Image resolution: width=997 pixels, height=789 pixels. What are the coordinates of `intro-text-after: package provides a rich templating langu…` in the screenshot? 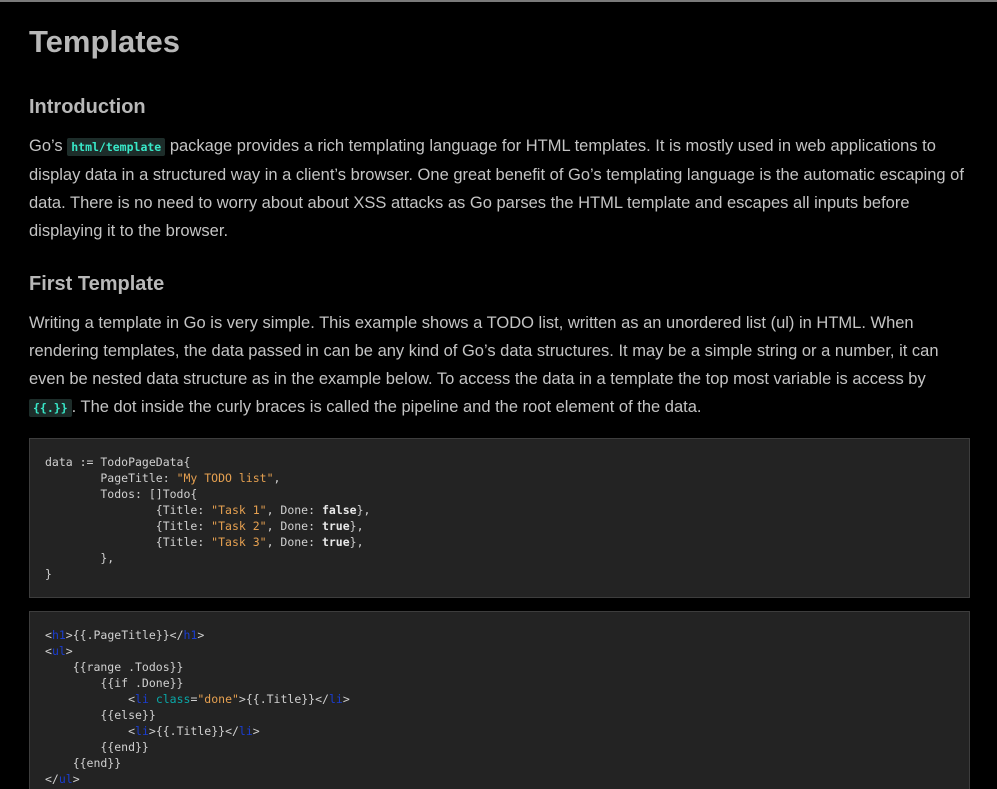 It's located at (496, 188).